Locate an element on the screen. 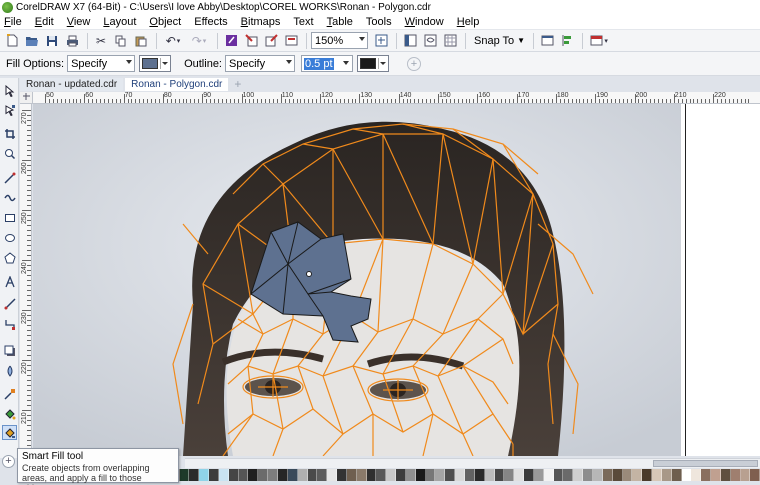 Image resolution: width=760 pixels, height=485 pixels. outline-width-input: 0.5 pt is located at coordinates (327, 63).